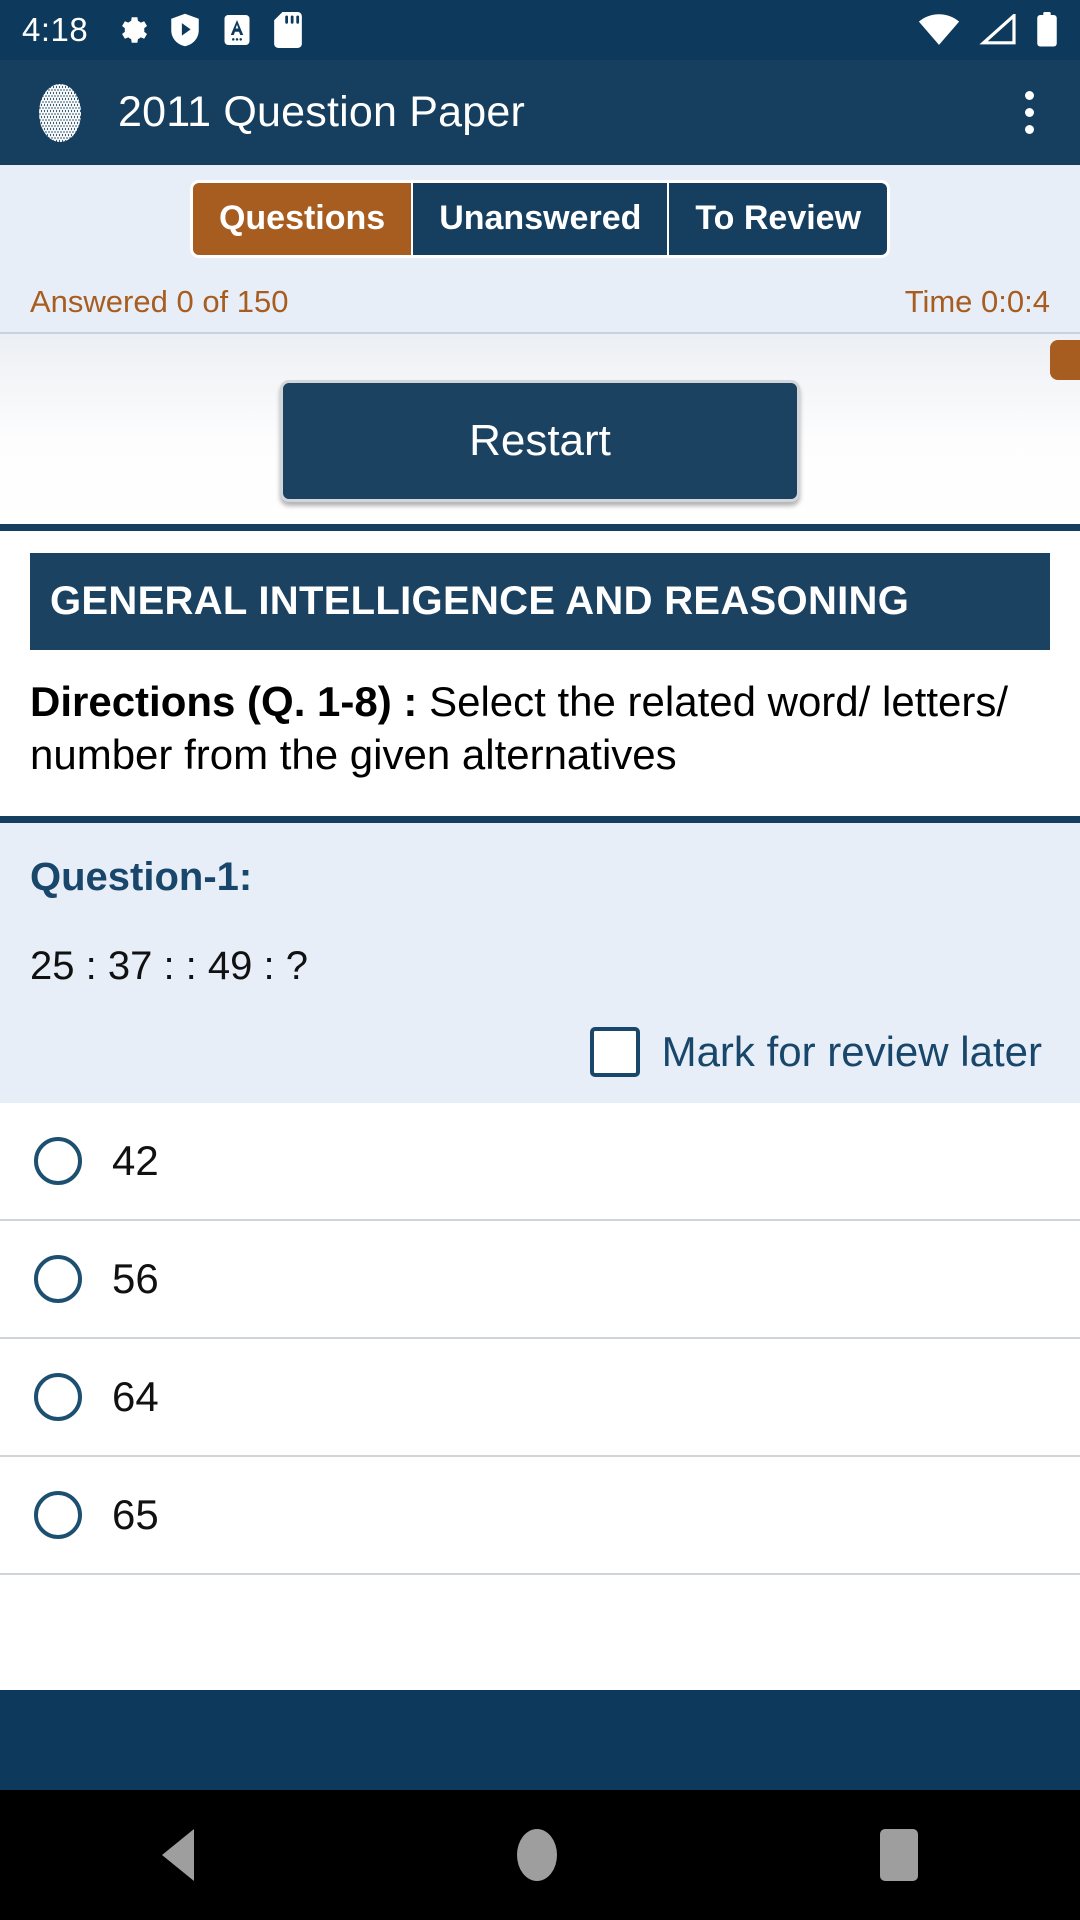  What do you see at coordinates (939, 29) in the screenshot?
I see `wifi-icon` at bounding box center [939, 29].